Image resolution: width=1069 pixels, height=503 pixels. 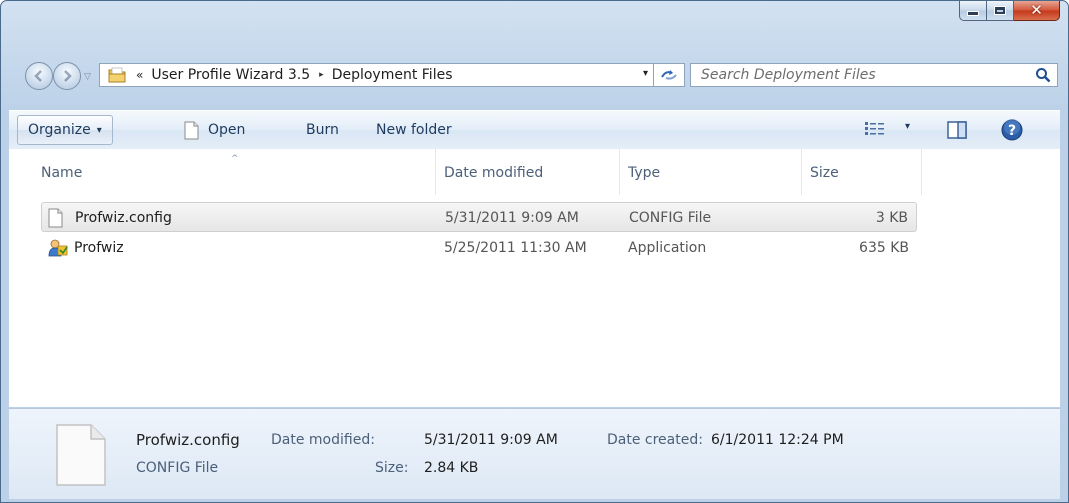 What do you see at coordinates (230, 75) in the screenshot?
I see `breadcrumb-user-profile-wizard: User Profile Wizard 3.5` at bounding box center [230, 75].